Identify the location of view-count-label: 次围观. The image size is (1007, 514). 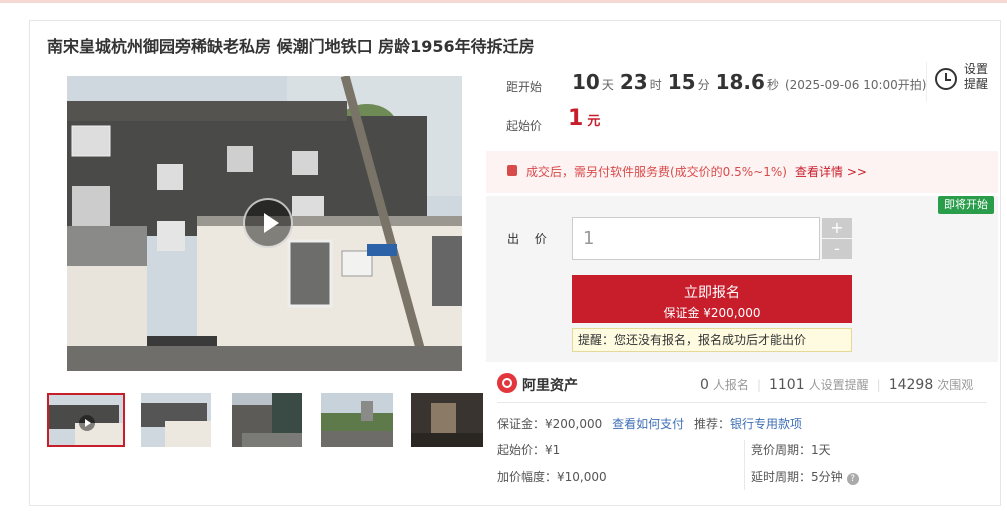
(955, 385).